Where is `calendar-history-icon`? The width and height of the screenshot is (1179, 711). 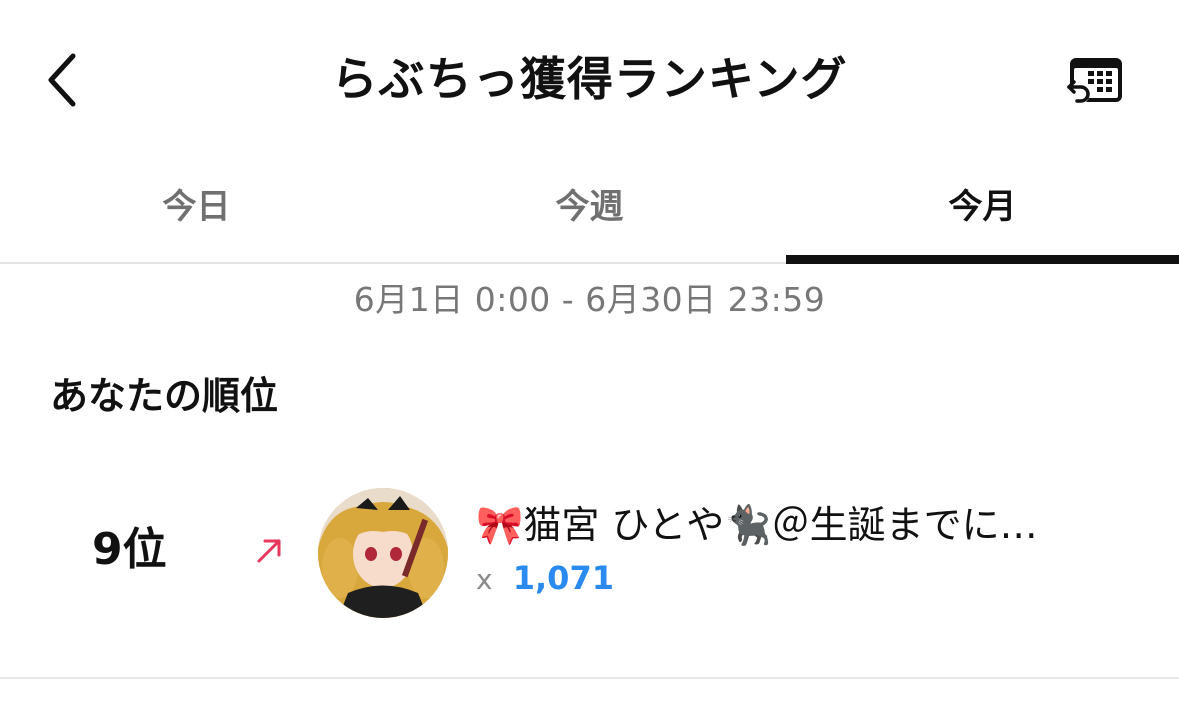
calendar-history-icon is located at coordinates (1094, 81).